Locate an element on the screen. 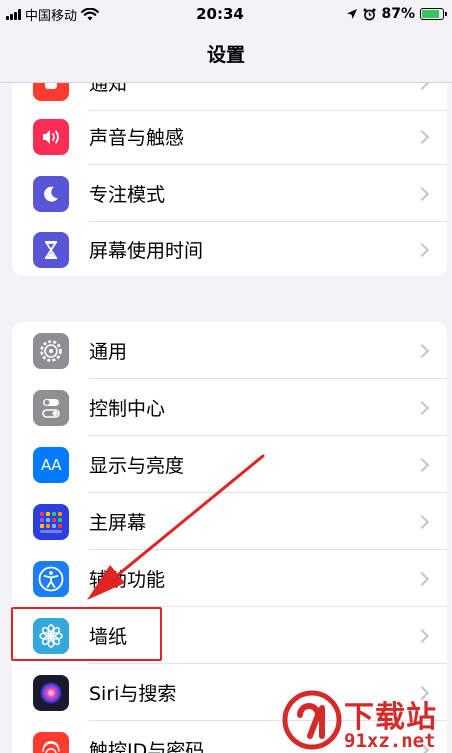 The image size is (452, 753). settings-row-label: 触控ID与密码 is located at coordinates (147, 746).